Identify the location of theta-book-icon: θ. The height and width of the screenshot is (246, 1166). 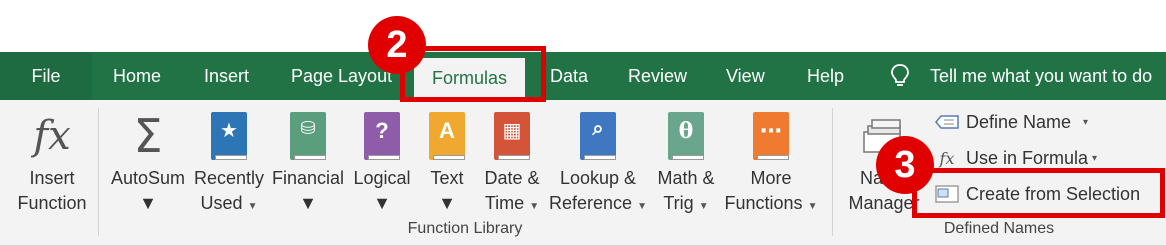
(686, 136).